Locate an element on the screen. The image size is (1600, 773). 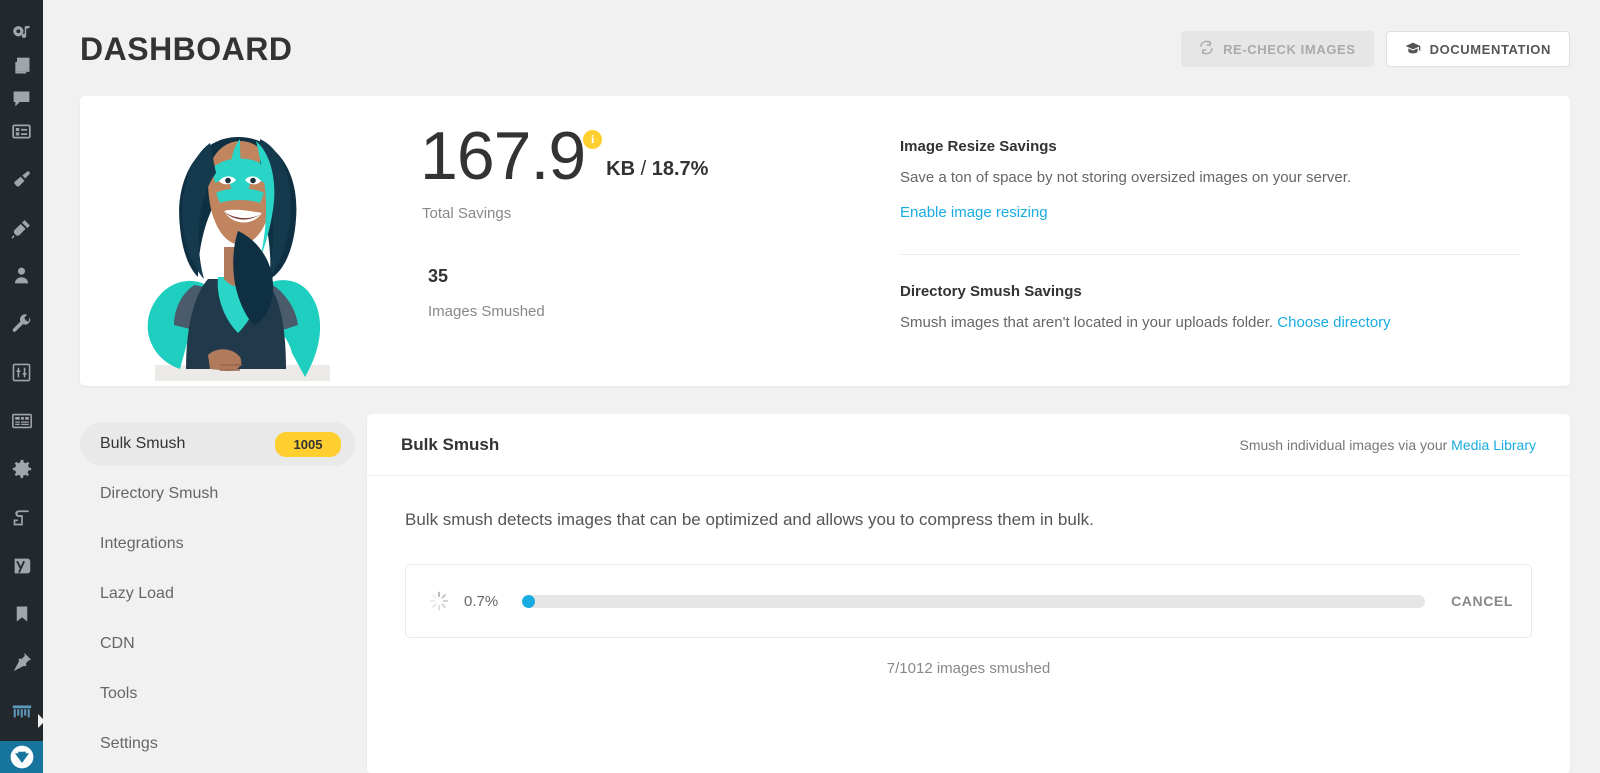
enable-image-resizing-link: Enable image resizing is located at coordinates (974, 212).